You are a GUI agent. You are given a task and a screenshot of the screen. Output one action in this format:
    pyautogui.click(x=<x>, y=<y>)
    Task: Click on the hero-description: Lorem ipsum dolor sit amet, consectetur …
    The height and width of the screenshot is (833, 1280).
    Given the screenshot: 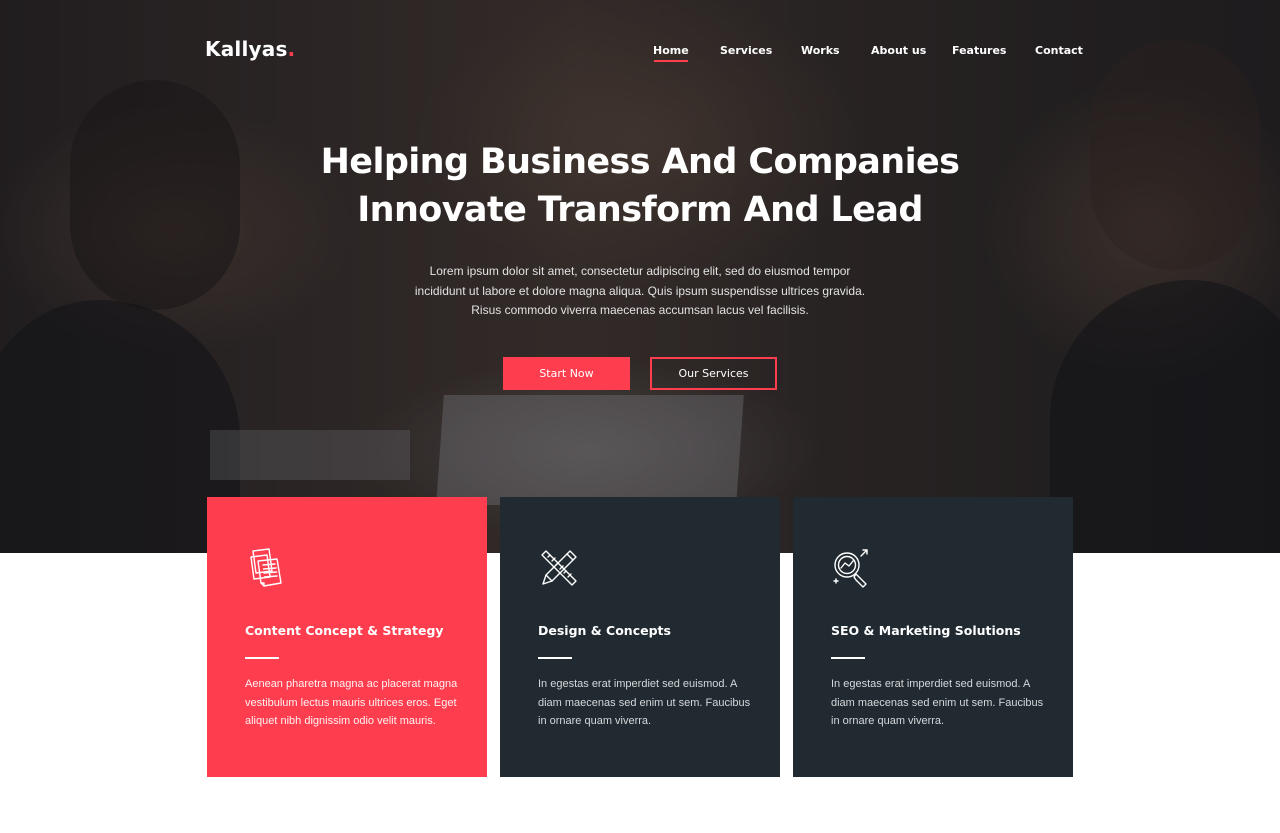 What is the action you would take?
    pyautogui.click(x=640, y=290)
    